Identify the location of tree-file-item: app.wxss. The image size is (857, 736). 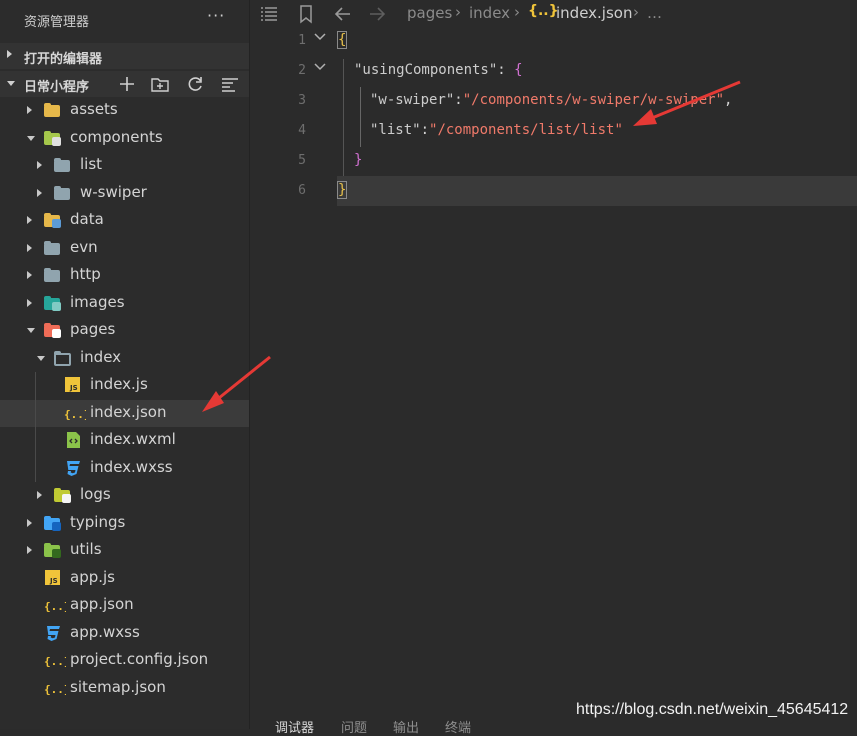
(124, 633).